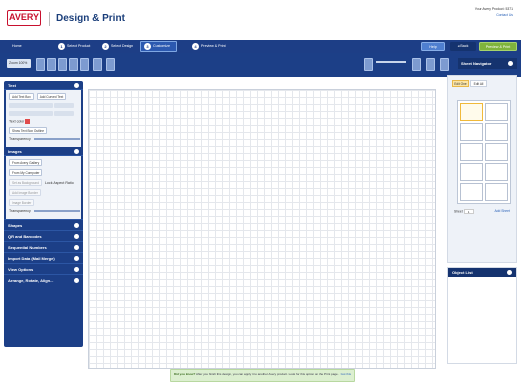  What do you see at coordinates (59, 183) in the screenshot?
I see `lock-ratio-checkbox: Lock Aspect Ratio` at bounding box center [59, 183].